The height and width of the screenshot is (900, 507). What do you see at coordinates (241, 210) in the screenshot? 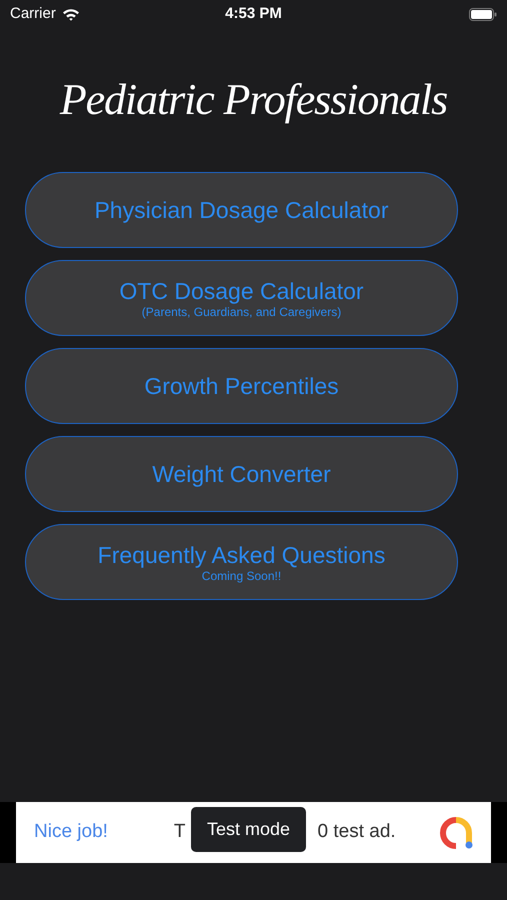
I see `menu-button: Physician Dosage Calculator` at bounding box center [241, 210].